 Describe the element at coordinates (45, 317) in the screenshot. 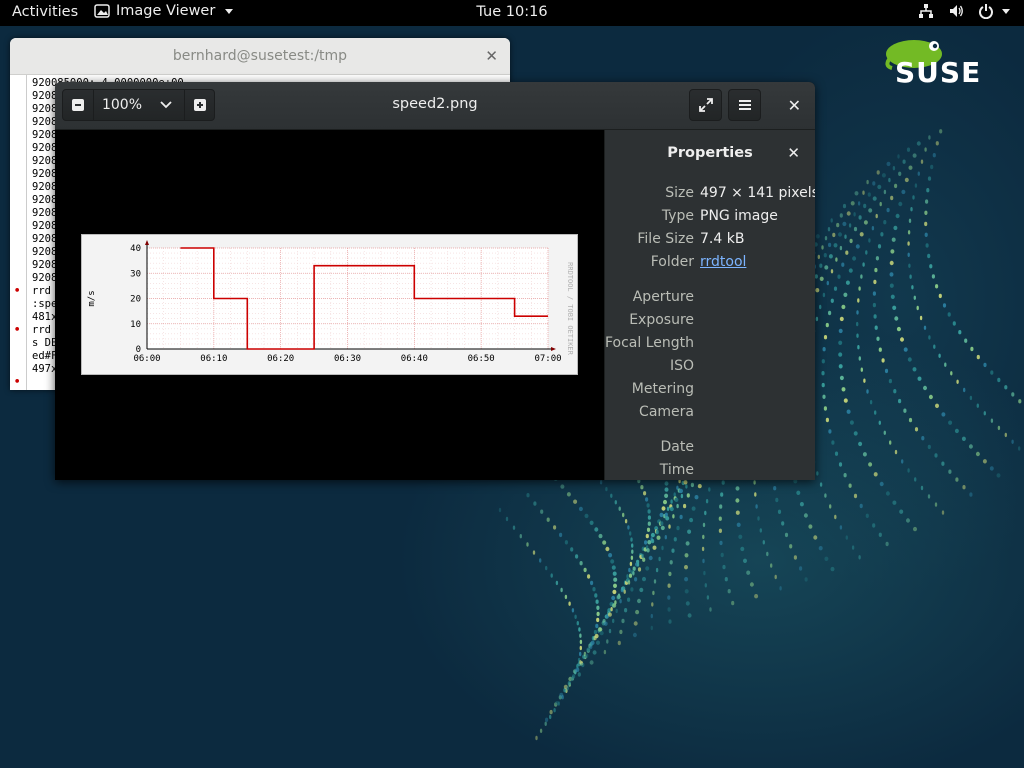

I see `terminal-line: 481x` at that location.